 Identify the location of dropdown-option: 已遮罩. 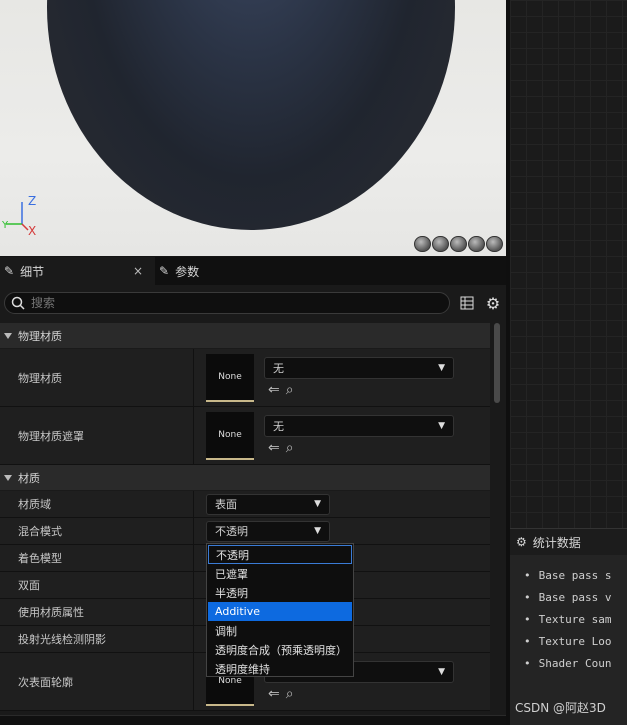
(280, 573).